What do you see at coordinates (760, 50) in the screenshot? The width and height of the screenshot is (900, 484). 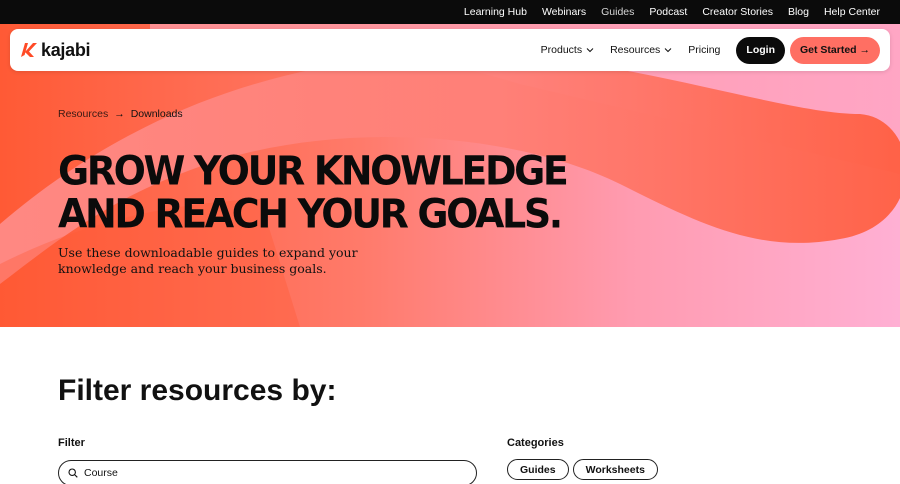 I see `login-button: Login` at bounding box center [760, 50].